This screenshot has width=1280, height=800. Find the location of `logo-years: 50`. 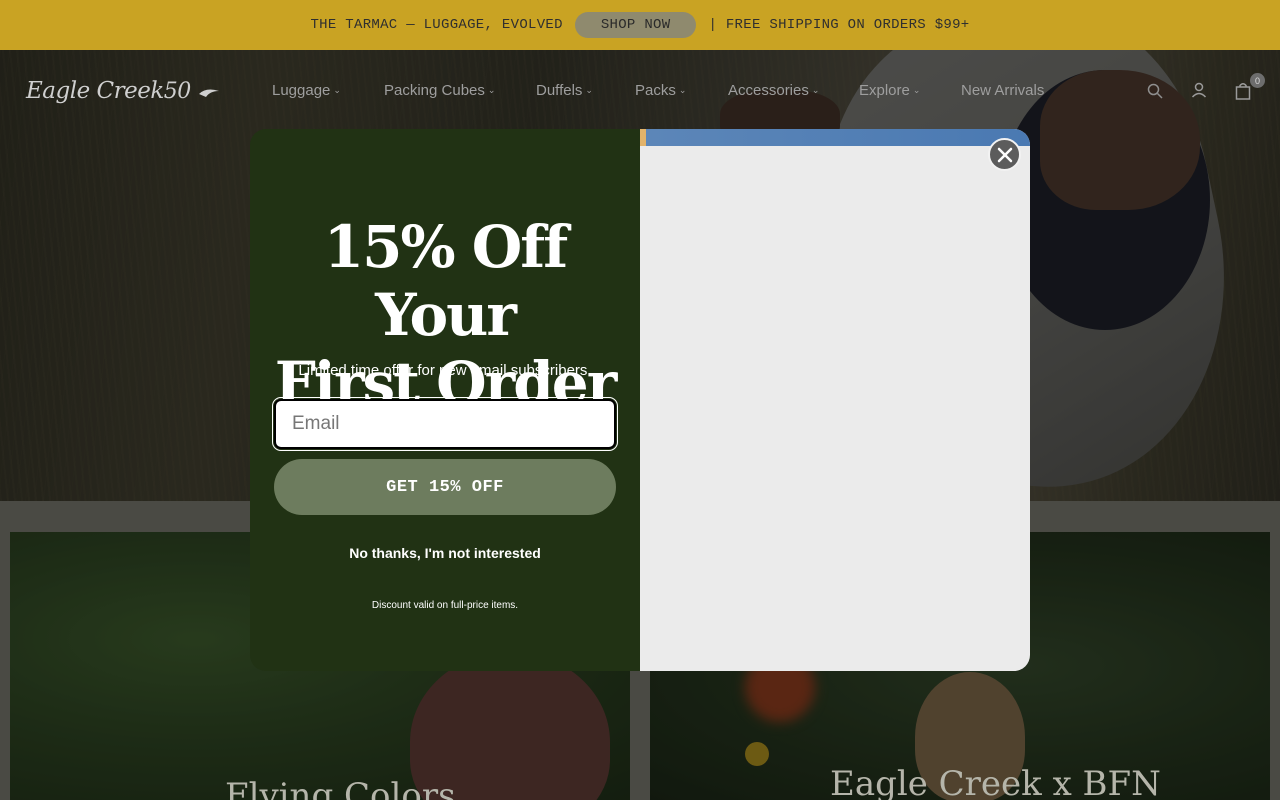

logo-years: 50 is located at coordinates (177, 91).